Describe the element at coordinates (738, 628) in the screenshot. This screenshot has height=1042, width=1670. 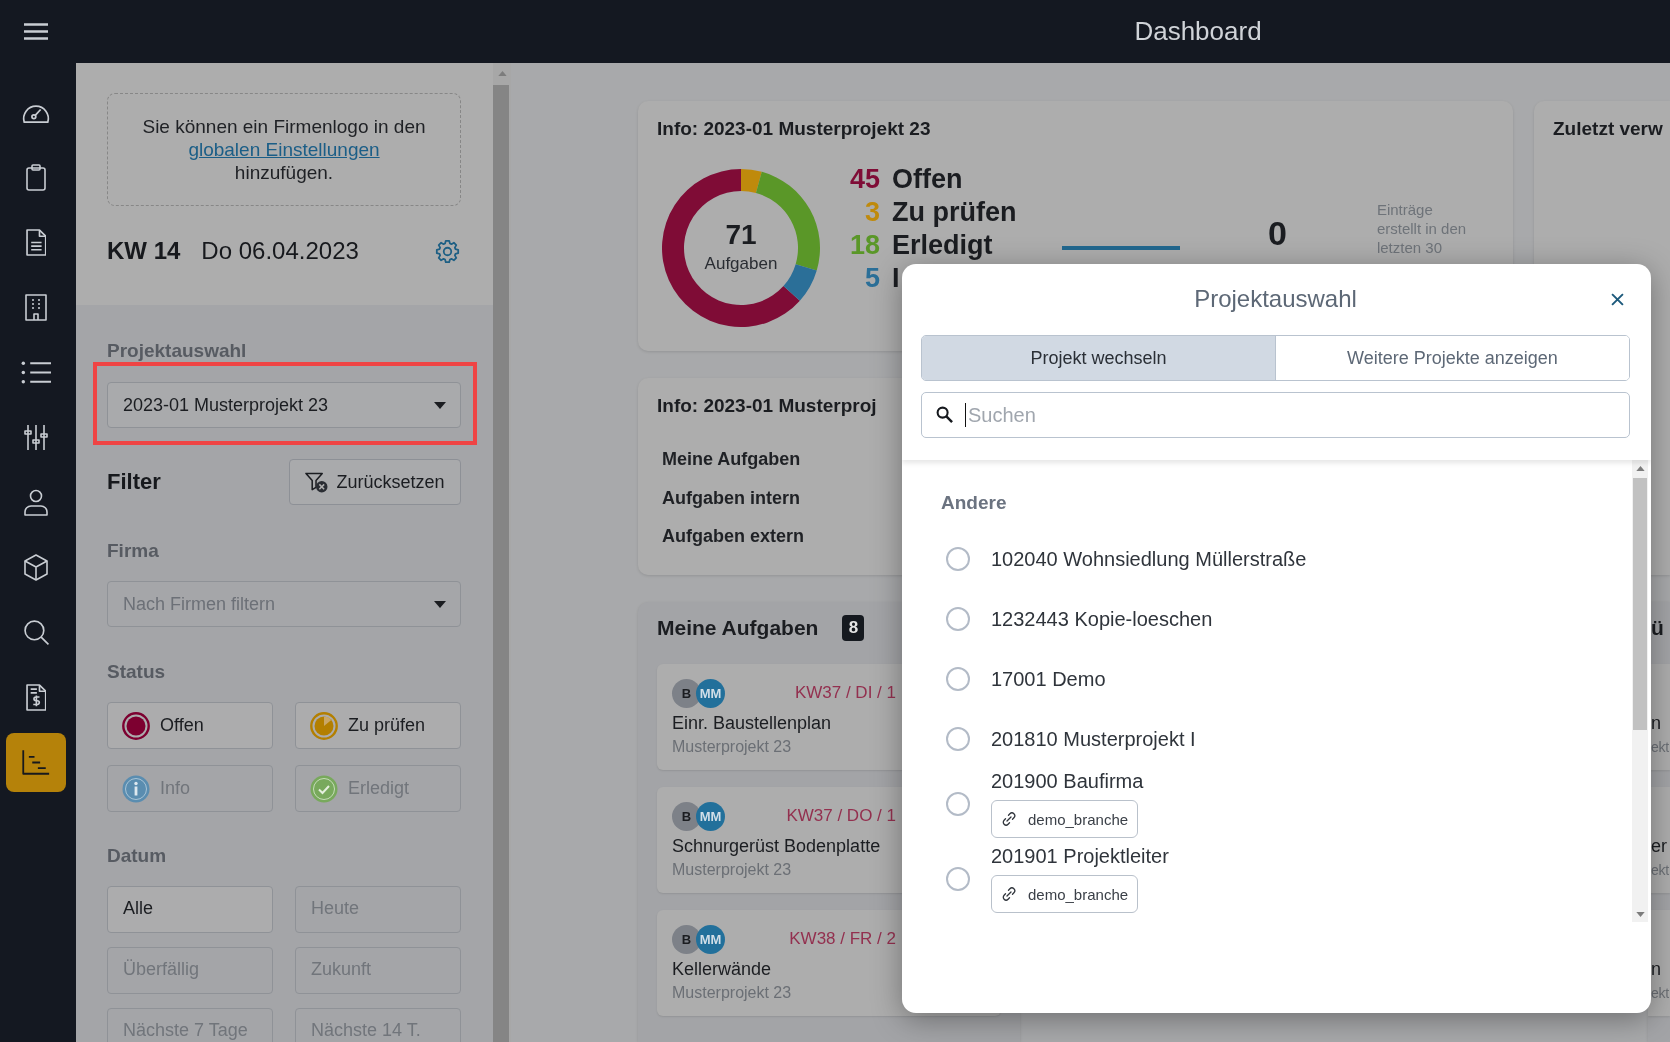
I see `card-title: Meine Aufgaben` at that location.